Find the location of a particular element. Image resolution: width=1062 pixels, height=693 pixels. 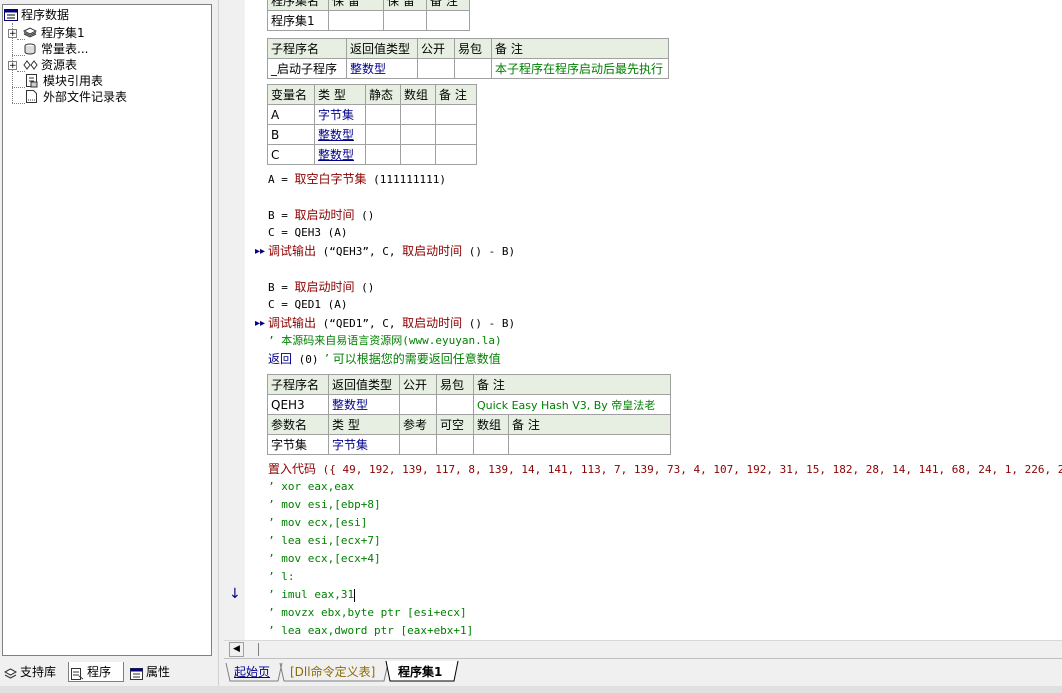

table-cell: 程序集1 is located at coordinates (298, 20).